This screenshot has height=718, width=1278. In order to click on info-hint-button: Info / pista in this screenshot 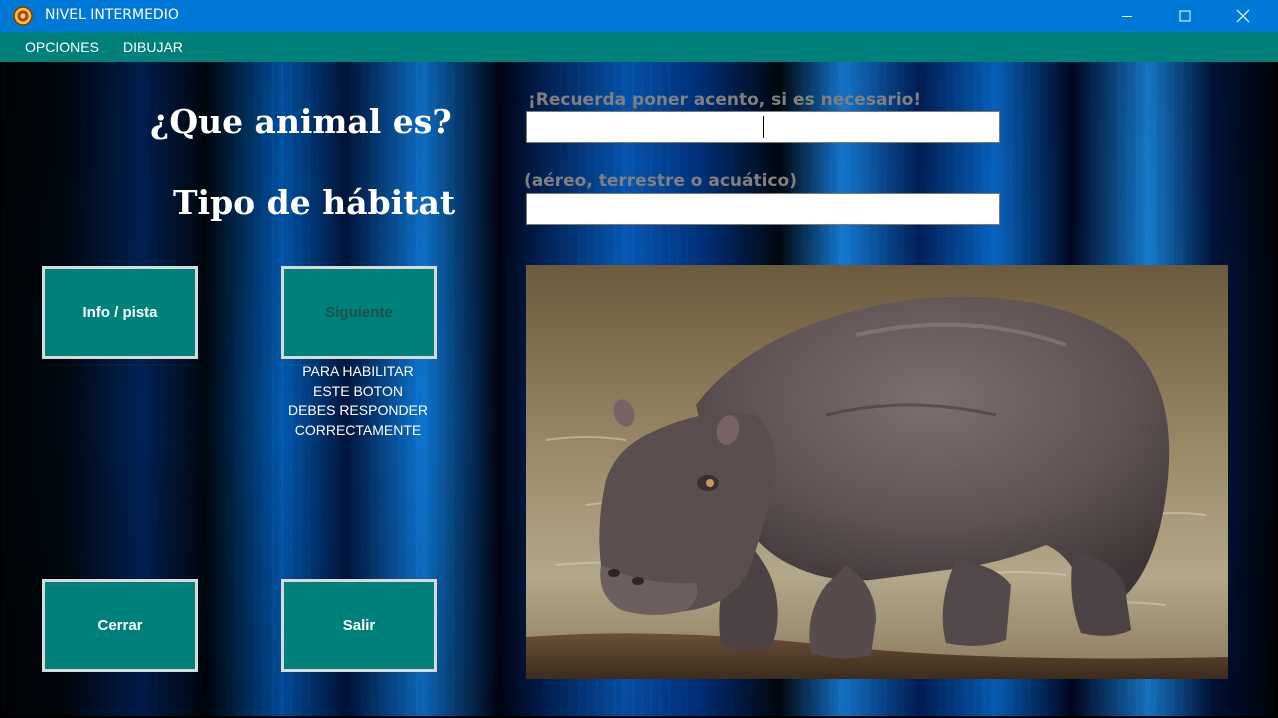, I will do `click(120, 312)`.